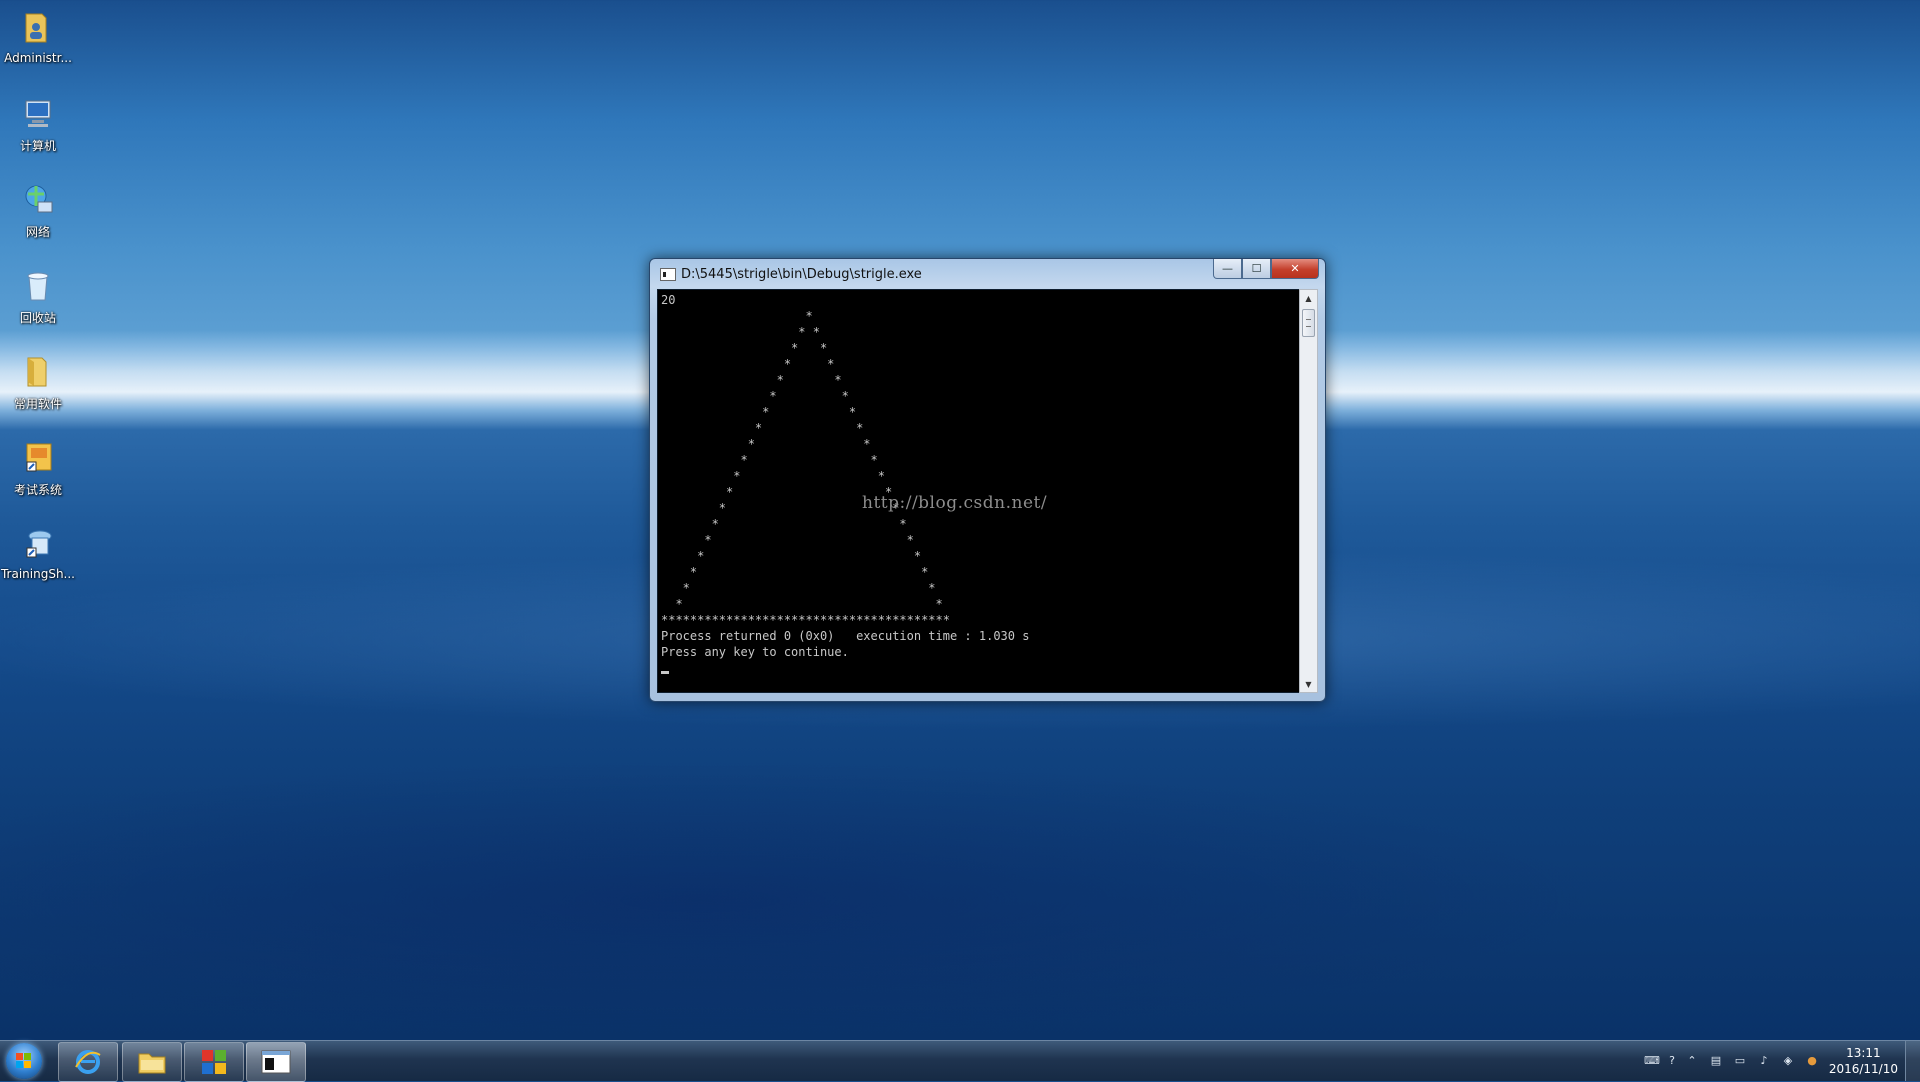 This screenshot has width=1920, height=1082. Describe the element at coordinates (1812, 1061) in the screenshot. I see `app-tray-icon: ●` at that location.